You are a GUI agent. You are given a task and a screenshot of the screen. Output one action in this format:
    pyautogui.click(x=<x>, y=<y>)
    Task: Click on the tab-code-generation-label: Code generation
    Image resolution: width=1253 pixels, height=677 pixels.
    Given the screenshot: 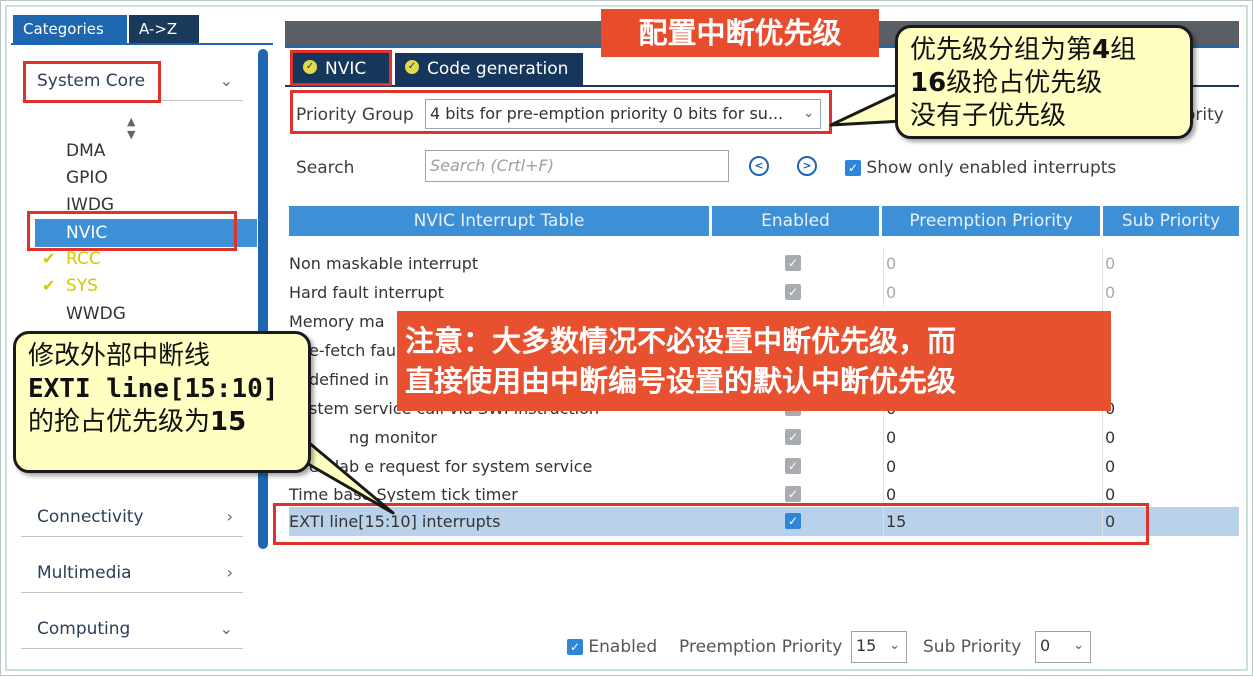 What is the action you would take?
    pyautogui.click(x=498, y=69)
    